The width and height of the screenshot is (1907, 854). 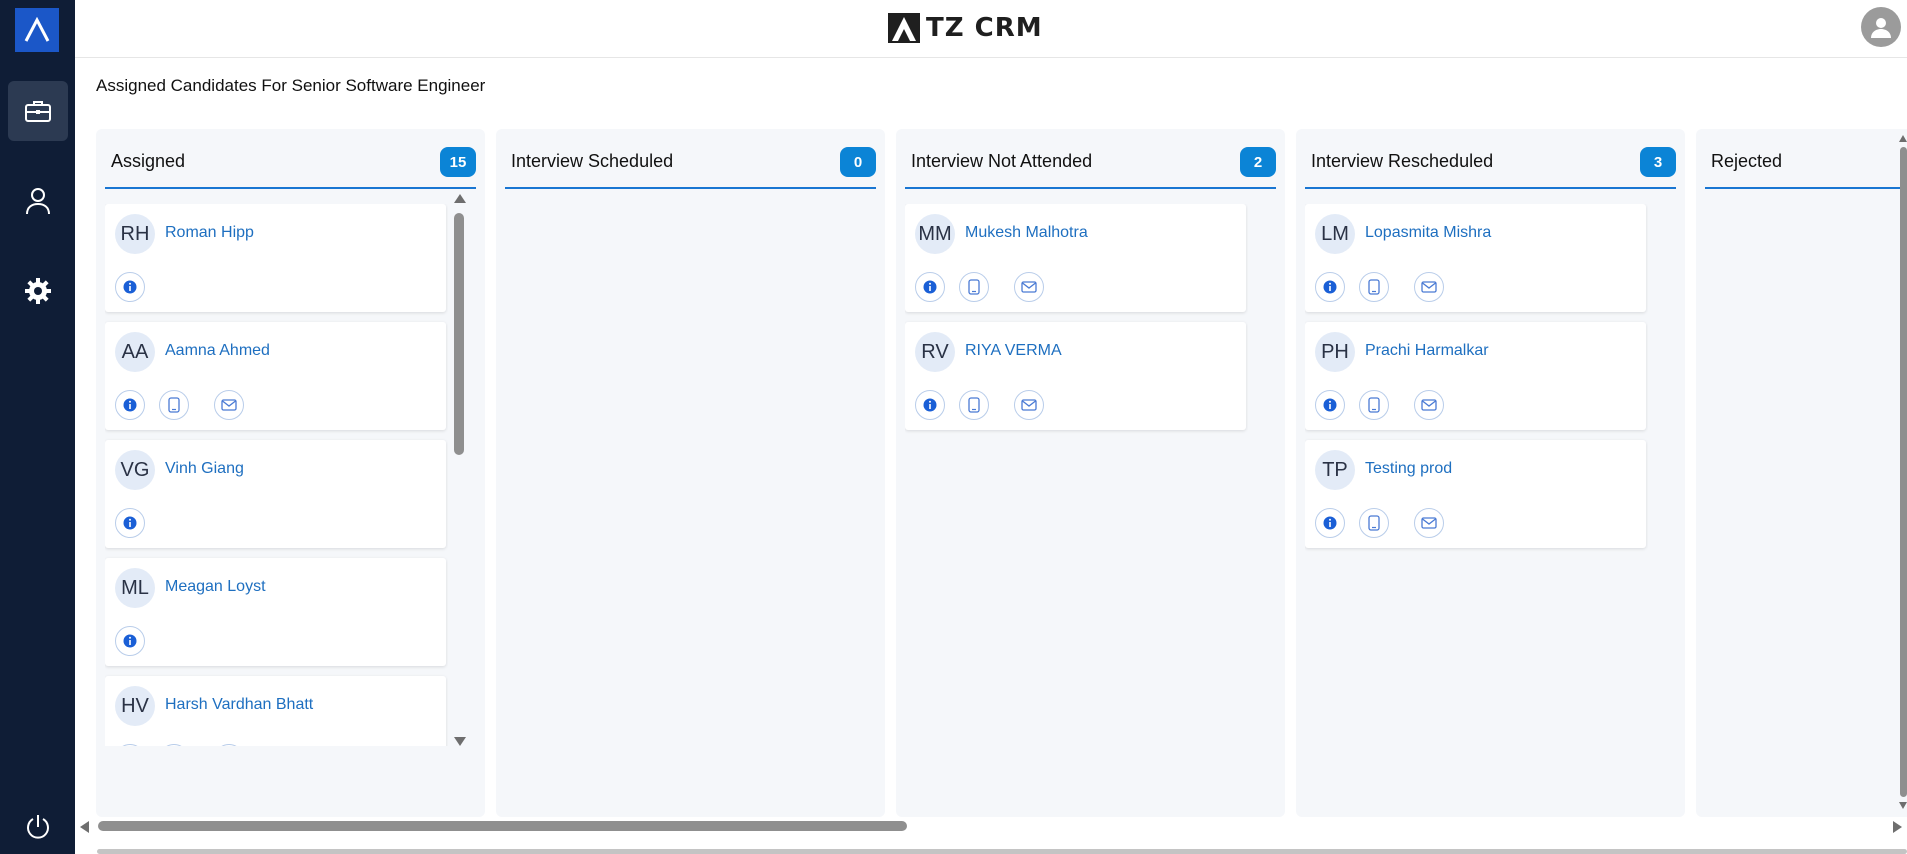 I want to click on candidate-name-link: Testing prod, so click(x=1408, y=469).